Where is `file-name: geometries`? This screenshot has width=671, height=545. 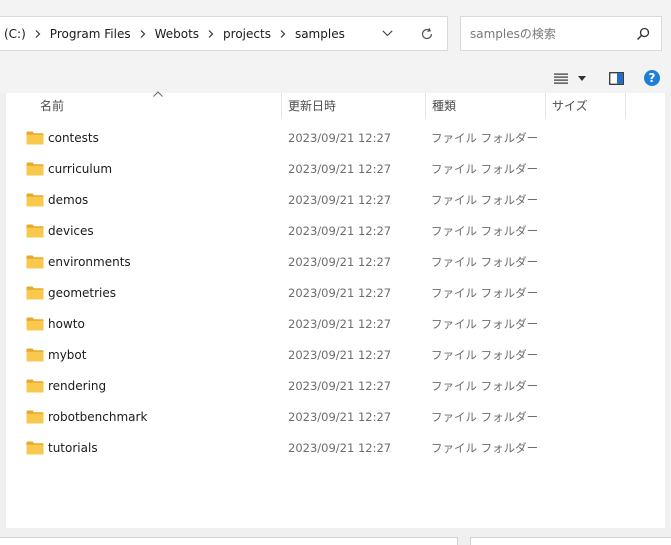
file-name: geometries is located at coordinates (82, 292).